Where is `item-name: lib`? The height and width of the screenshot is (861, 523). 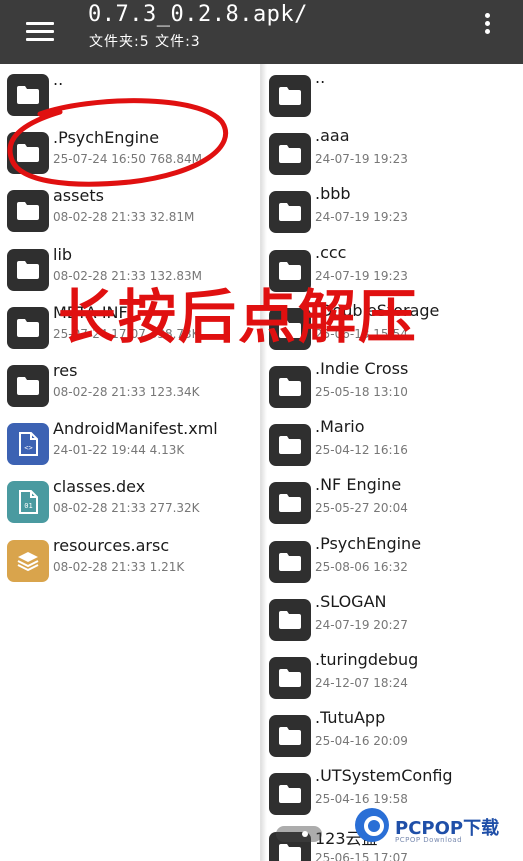 item-name: lib is located at coordinates (63, 254).